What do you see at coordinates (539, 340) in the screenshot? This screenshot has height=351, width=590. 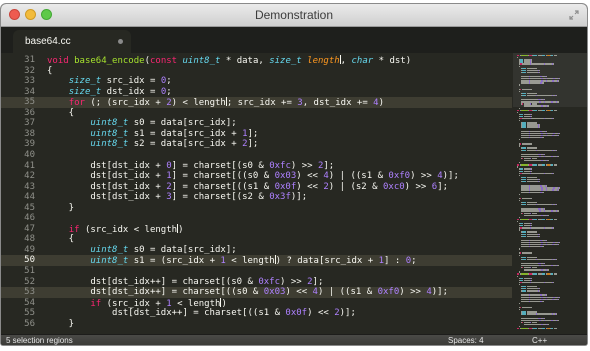 I see `syntax-mode: C++` at bounding box center [539, 340].